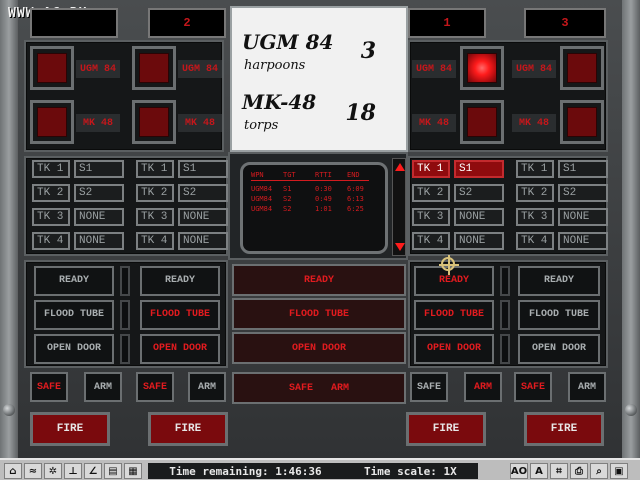  What do you see at coordinates (519, 471) in the screenshot?
I see `ao-icon: AO` at bounding box center [519, 471].